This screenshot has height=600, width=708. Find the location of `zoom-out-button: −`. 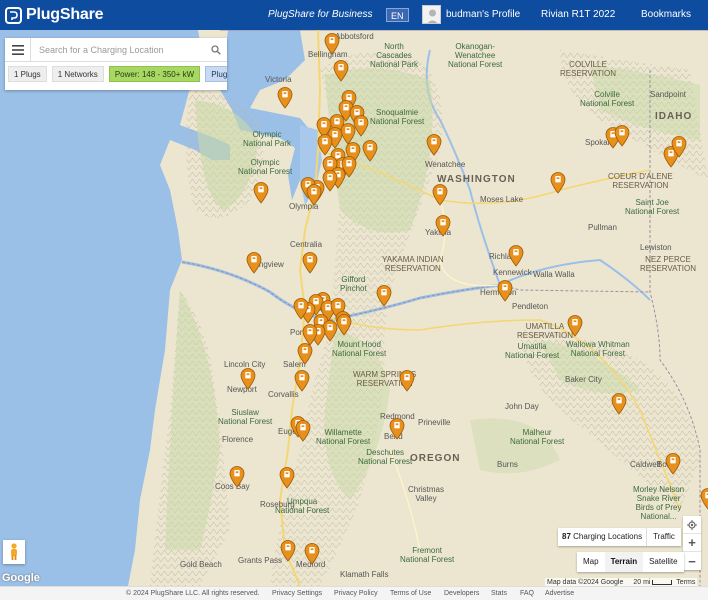

zoom-out-button: − is located at coordinates (692, 561).